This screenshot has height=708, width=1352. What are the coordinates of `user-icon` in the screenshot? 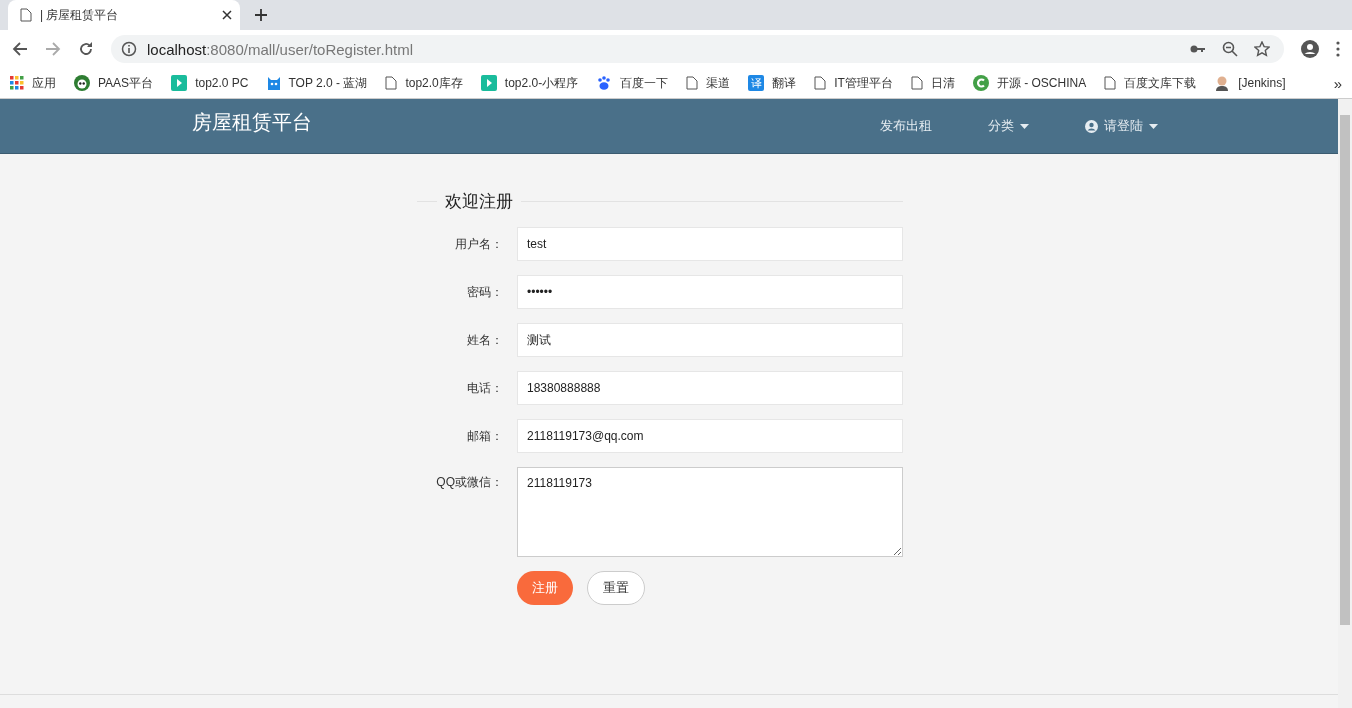 It's located at (1091, 126).